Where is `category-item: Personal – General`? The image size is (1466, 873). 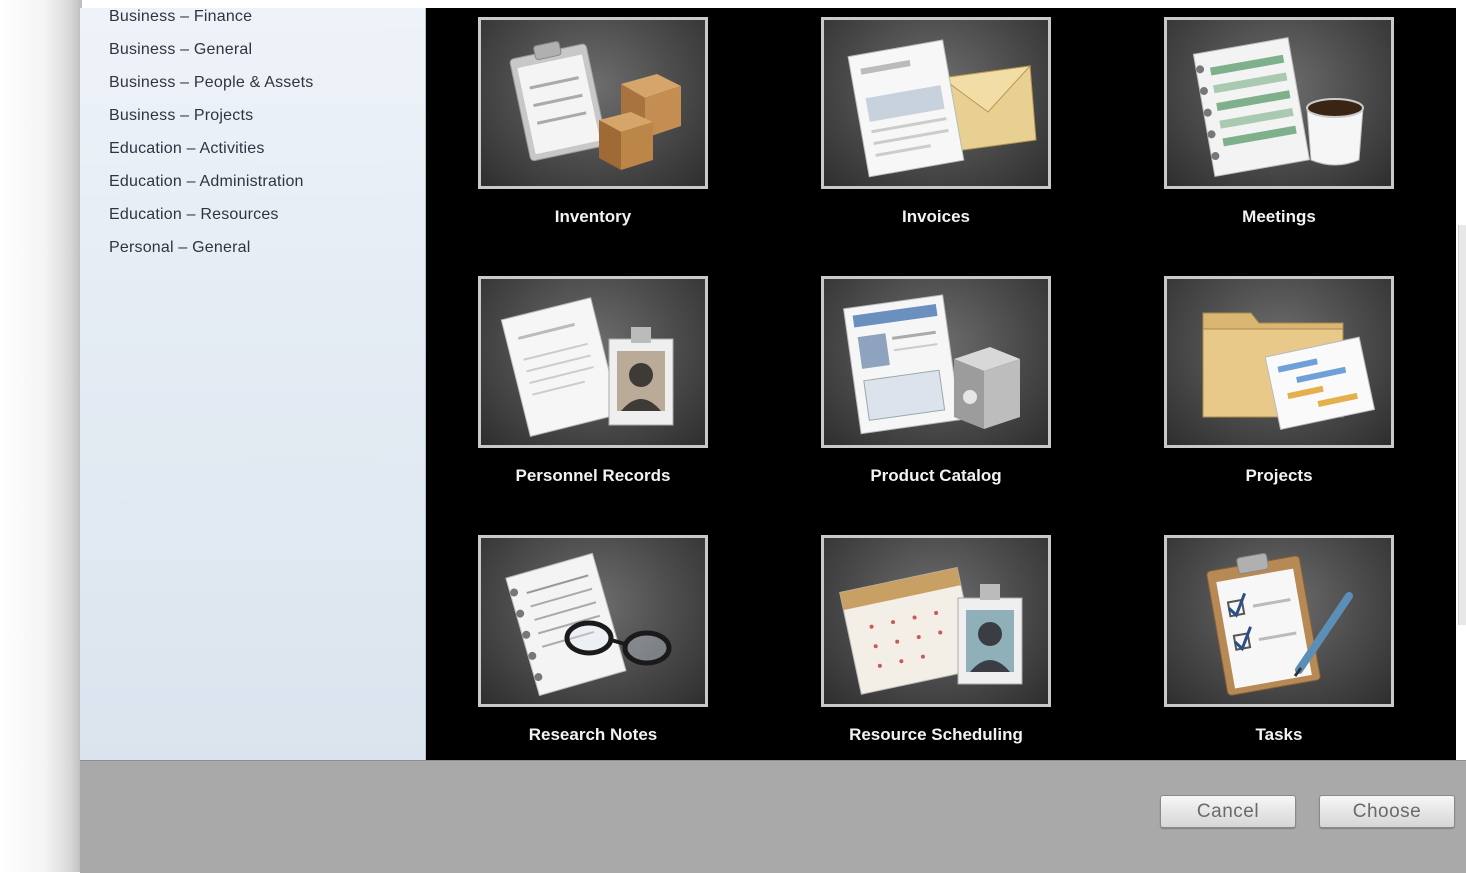
category-item: Personal – General is located at coordinates (211, 253).